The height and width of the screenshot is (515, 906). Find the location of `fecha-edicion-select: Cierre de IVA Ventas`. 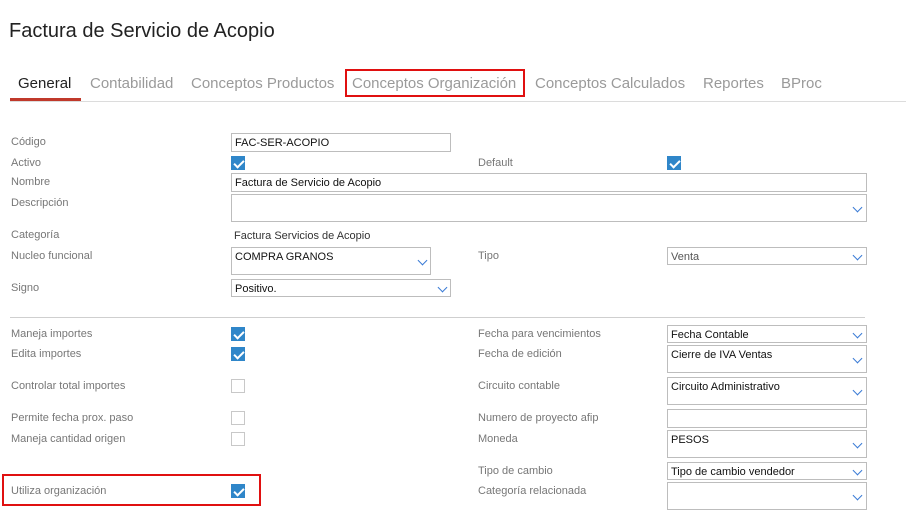

fecha-edicion-select: Cierre de IVA Ventas is located at coordinates (767, 359).